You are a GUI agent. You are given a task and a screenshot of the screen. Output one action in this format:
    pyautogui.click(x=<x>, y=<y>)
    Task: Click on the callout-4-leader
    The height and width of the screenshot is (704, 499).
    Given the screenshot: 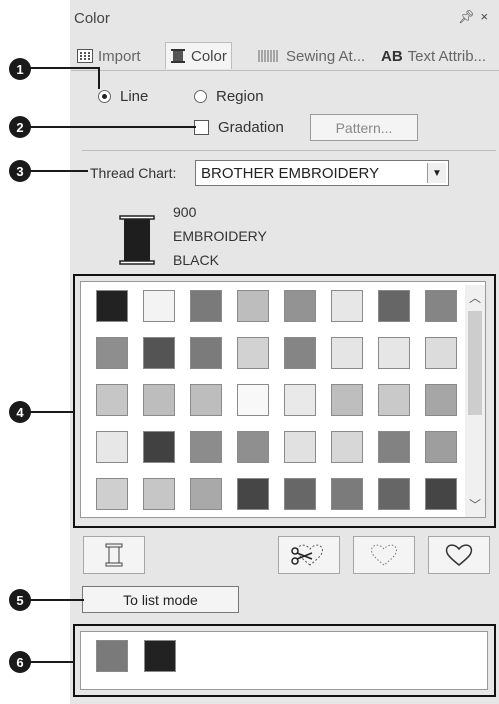 What is the action you would take?
    pyautogui.click(x=52, y=412)
    